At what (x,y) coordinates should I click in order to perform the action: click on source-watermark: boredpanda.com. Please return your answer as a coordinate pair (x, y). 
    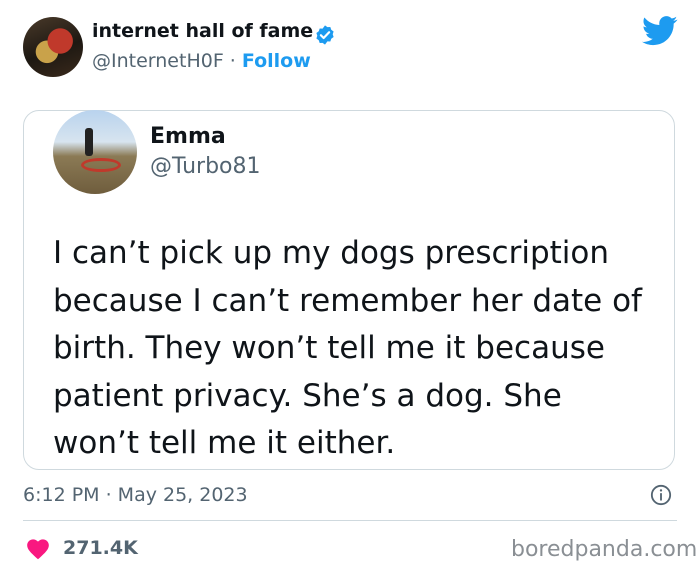
    Looking at the image, I should click on (604, 549).